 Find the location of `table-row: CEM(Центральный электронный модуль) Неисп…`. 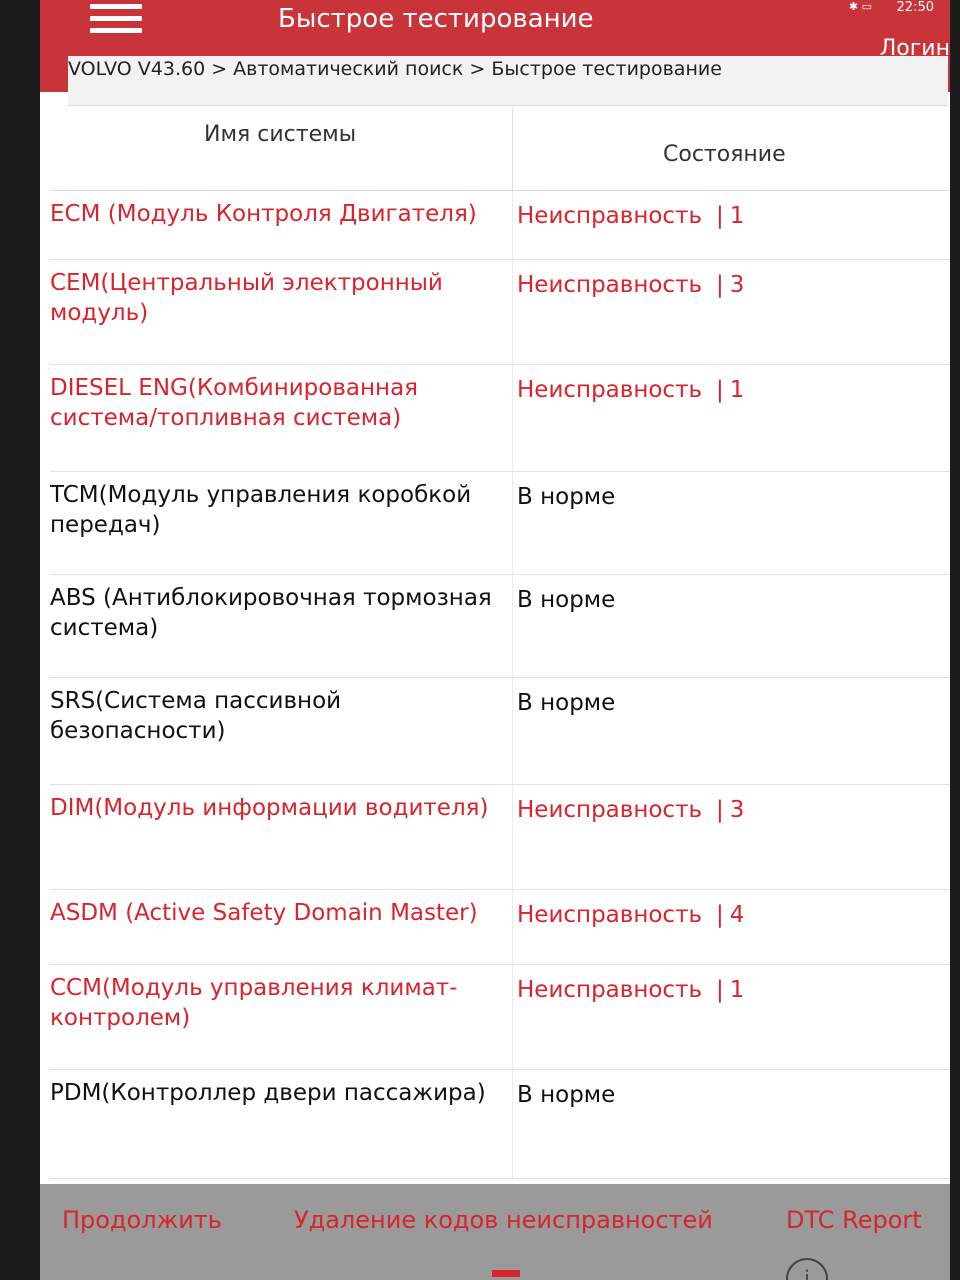

table-row: CEM(Центральный электронный модуль) Неисп… is located at coordinates (500, 312).